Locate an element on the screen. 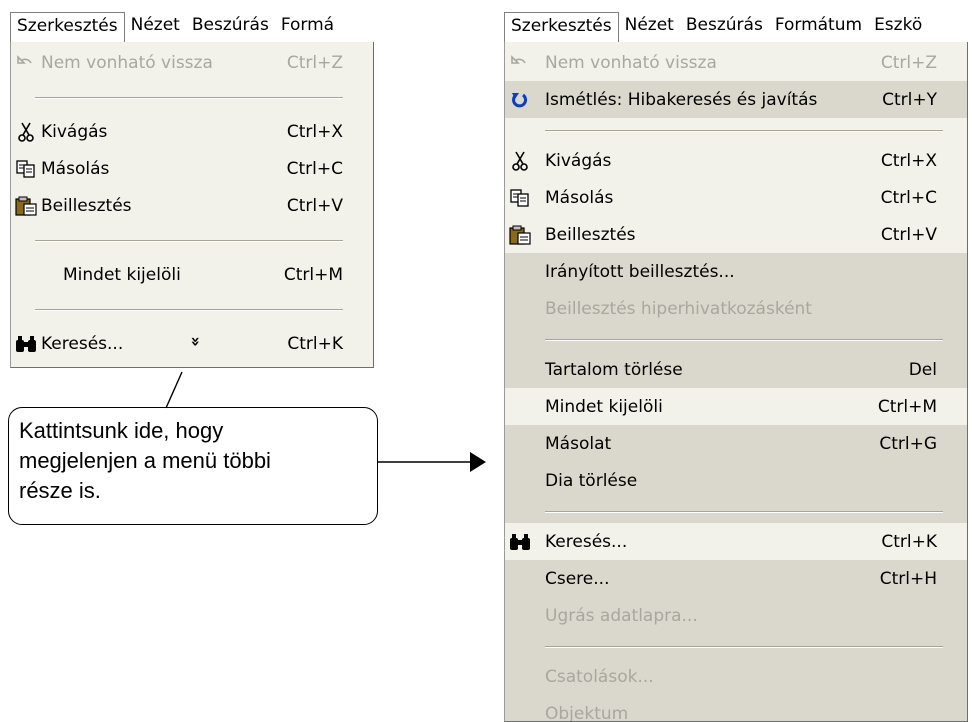 This screenshot has height=722, width=972. callout-connectors is located at coordinates (325, 421).